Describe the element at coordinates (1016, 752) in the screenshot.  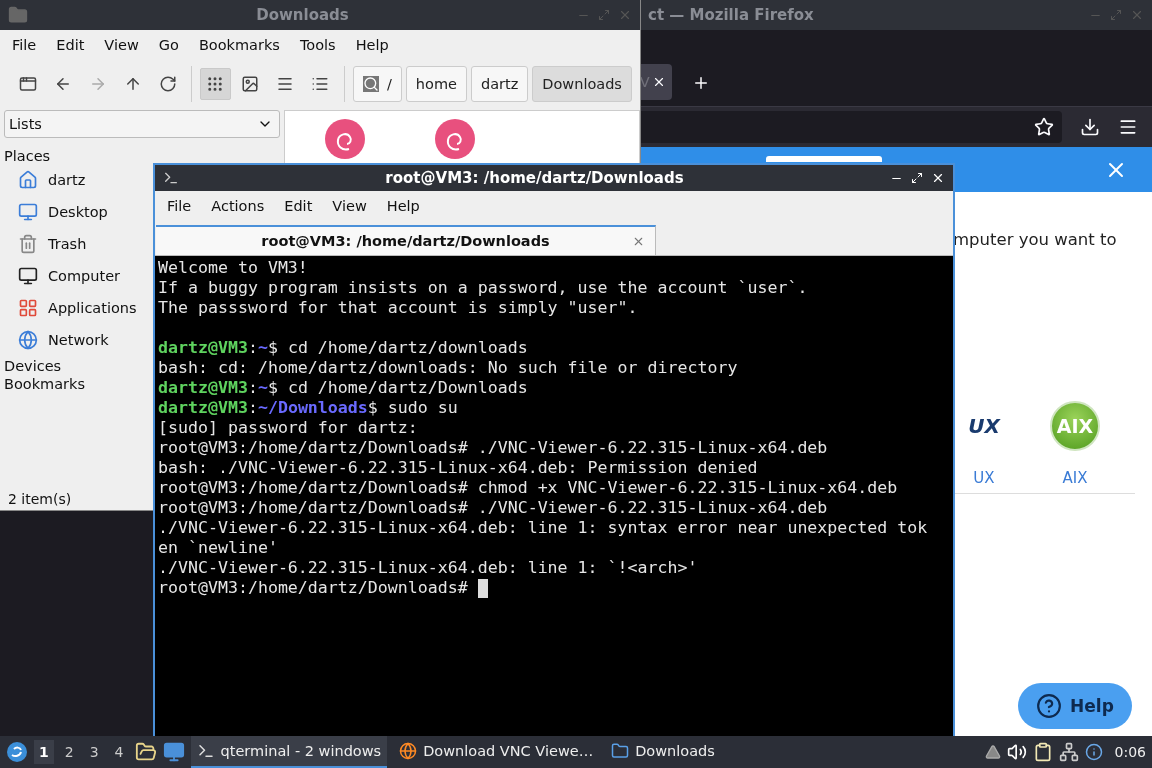
I see `volume-icon` at that location.